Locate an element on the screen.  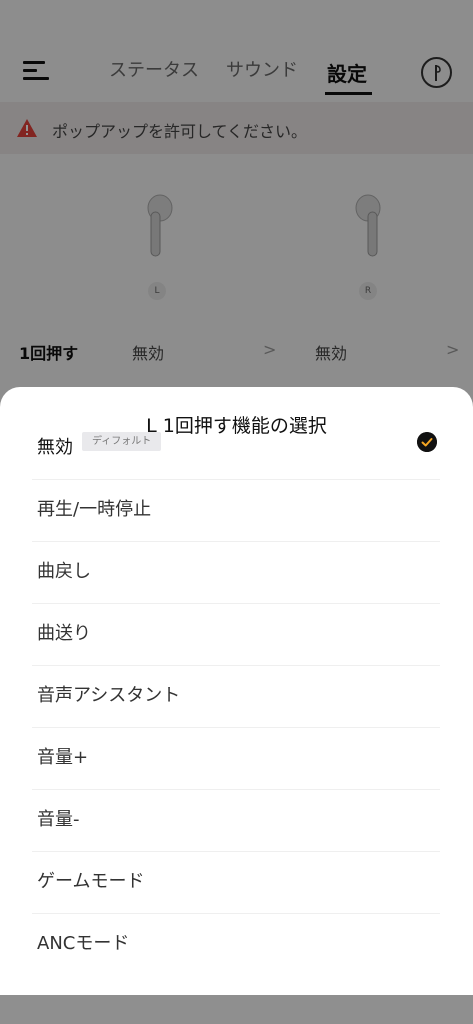
option-disabled: 無効 ディフォルト is located at coordinates (236, 449).